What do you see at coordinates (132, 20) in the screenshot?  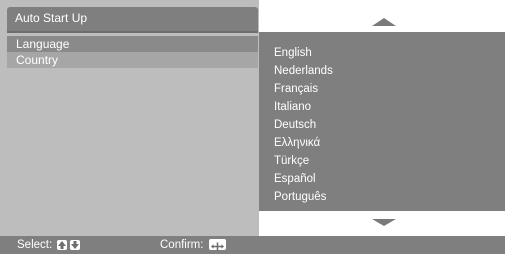 I see `menu-title-bar: Auto Start Up` at bounding box center [132, 20].